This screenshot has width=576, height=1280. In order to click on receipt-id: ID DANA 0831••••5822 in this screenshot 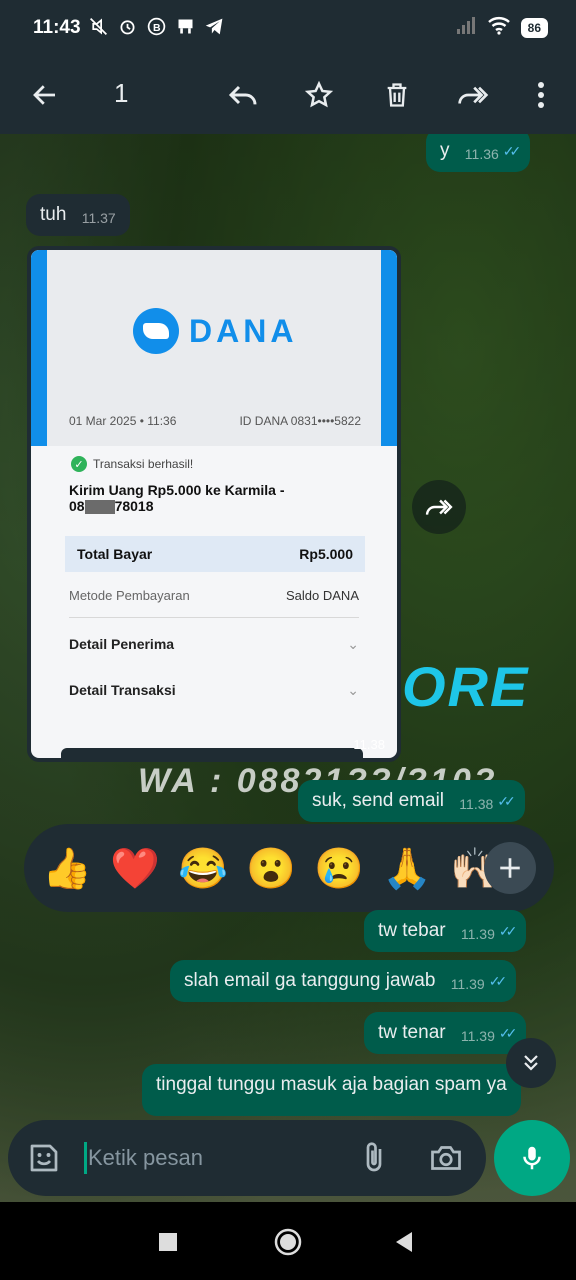, I will do `click(300, 421)`.